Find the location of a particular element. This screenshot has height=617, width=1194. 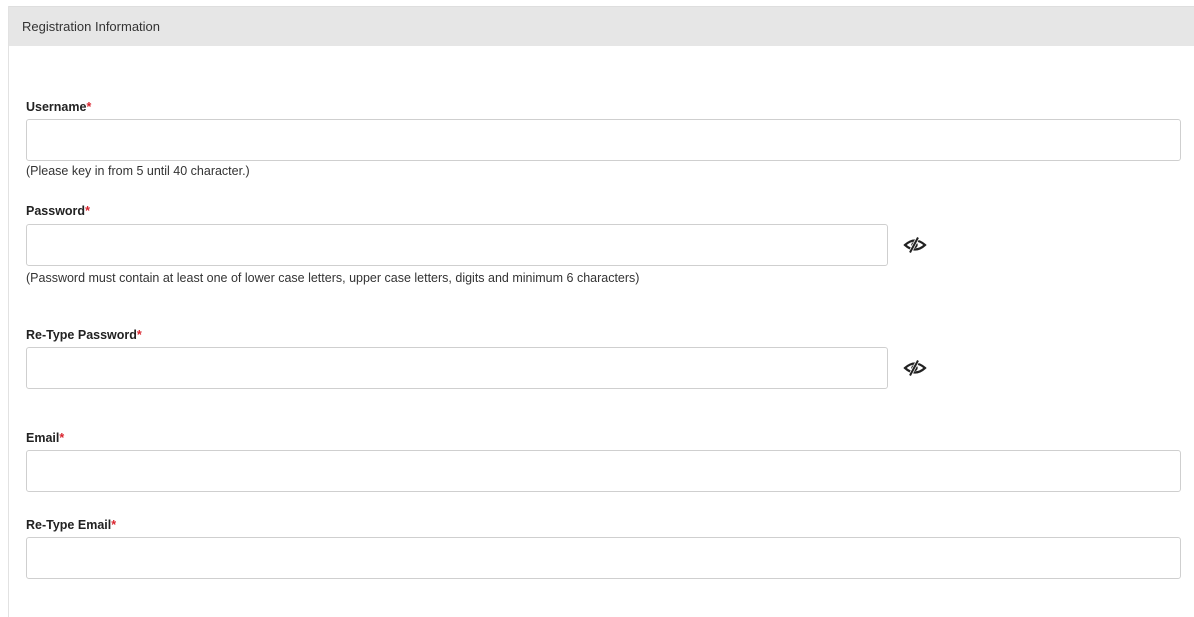

username-label-text: Username is located at coordinates (56, 107).